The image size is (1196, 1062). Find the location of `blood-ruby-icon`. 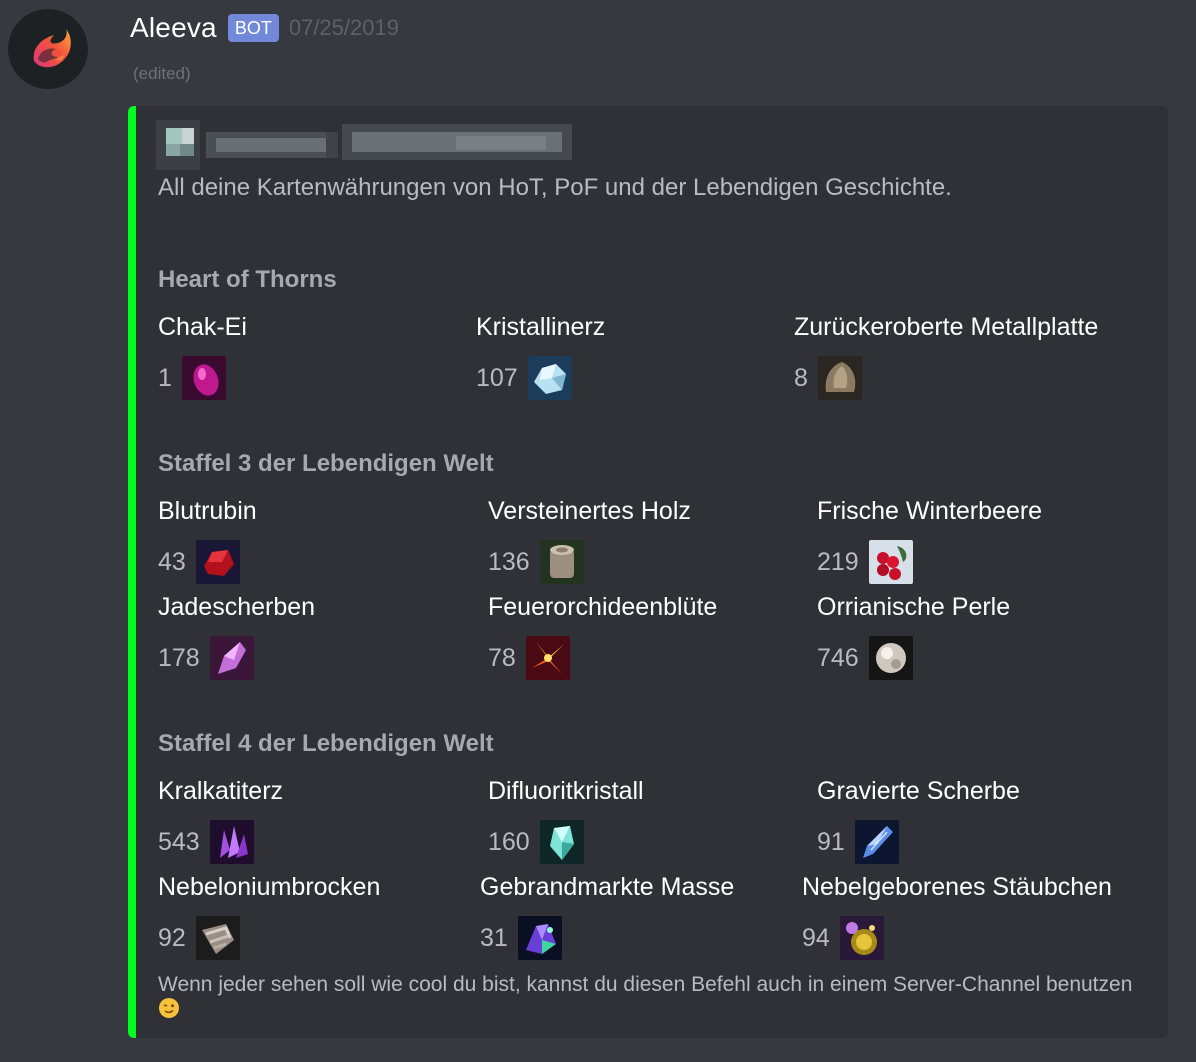

blood-ruby-icon is located at coordinates (217, 562).